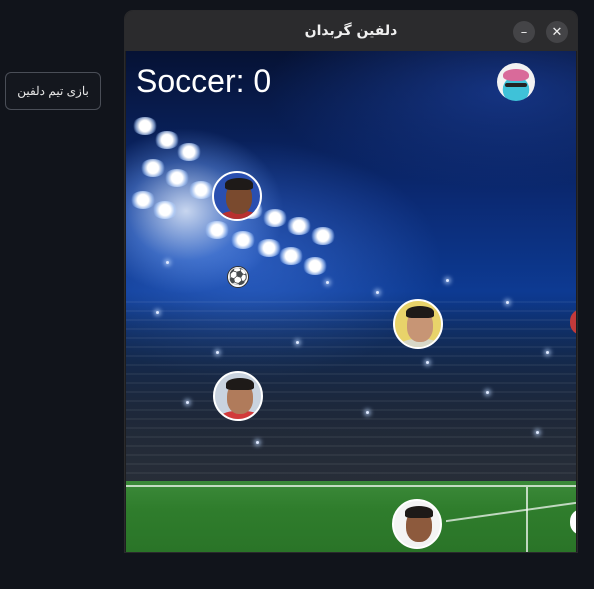 This screenshot has width=594, height=589. I want to click on window-titlebar: دلفین گربدان – ✕, so click(351, 31).